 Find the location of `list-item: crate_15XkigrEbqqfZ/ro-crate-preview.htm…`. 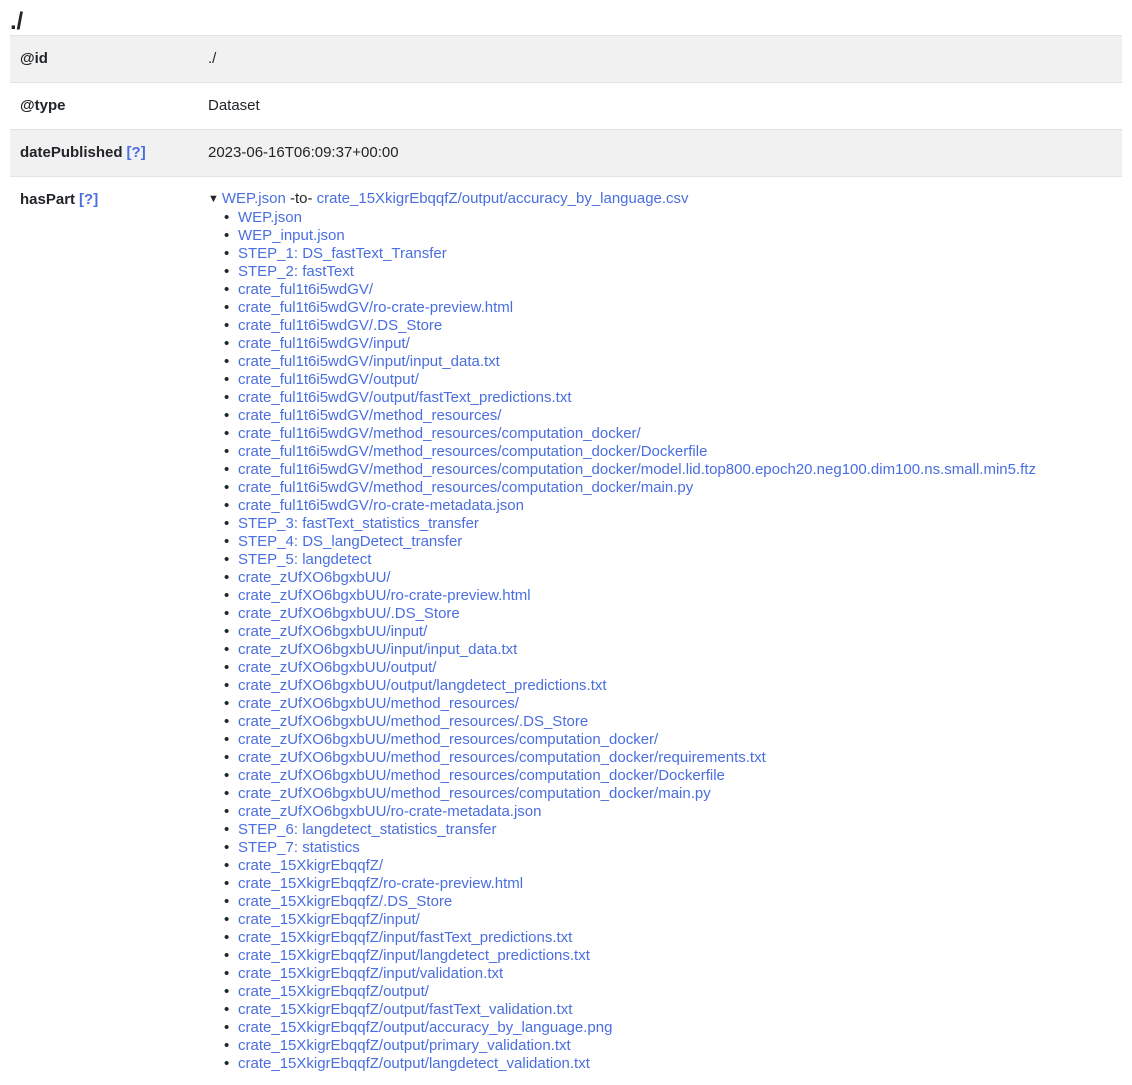

list-item: crate_15XkigrEbqqfZ/ro-crate-preview.htm… is located at coordinates (669, 884).